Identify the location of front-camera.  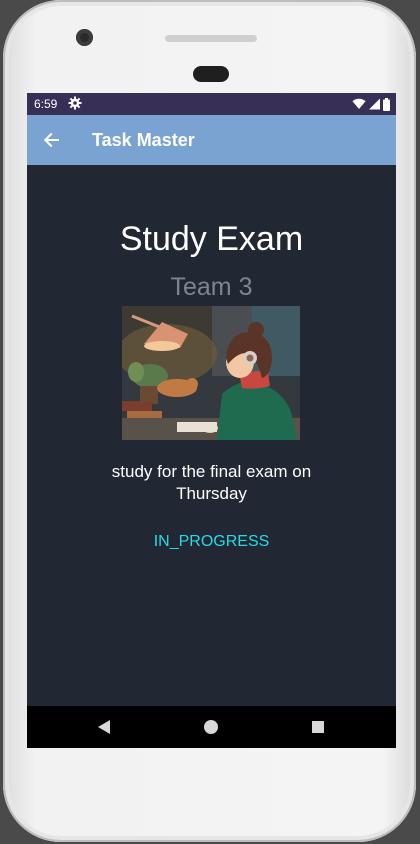
(84, 37).